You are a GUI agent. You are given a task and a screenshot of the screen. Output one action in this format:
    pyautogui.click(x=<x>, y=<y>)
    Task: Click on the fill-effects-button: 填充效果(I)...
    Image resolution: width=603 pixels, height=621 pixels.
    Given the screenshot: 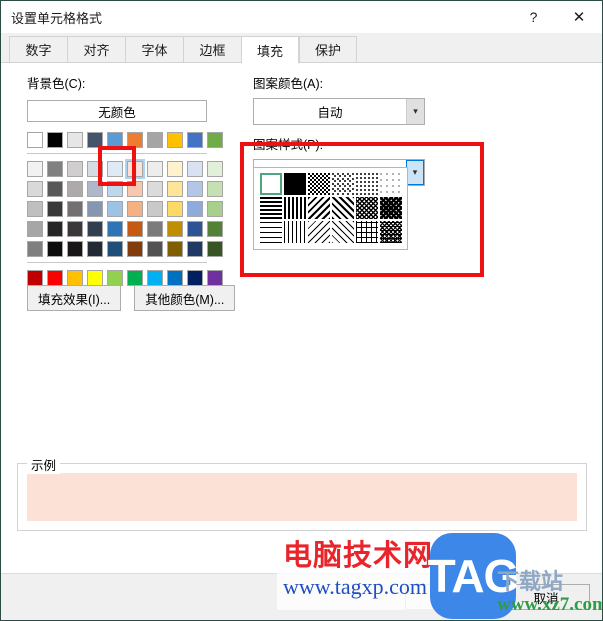 What is the action you would take?
    pyautogui.click(x=74, y=298)
    